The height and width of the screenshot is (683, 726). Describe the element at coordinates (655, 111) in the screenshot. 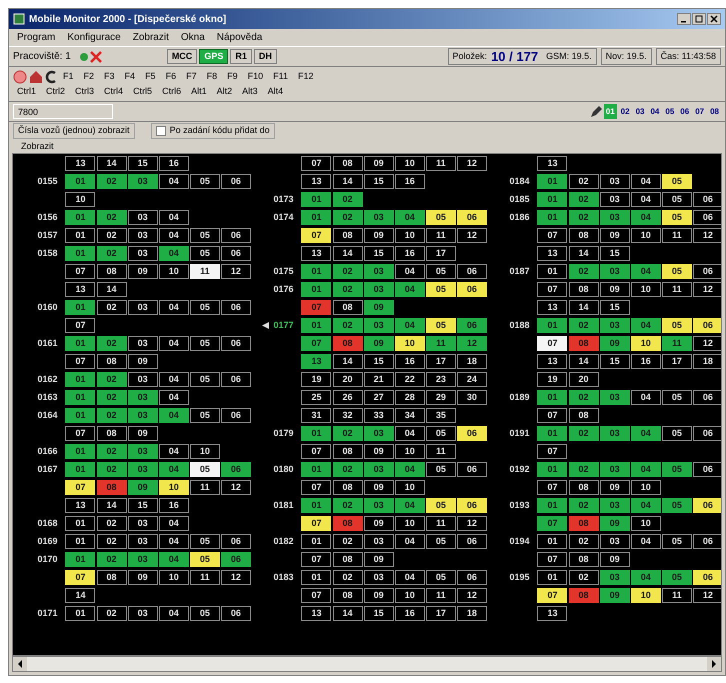

I see `line-tab: 04` at that location.